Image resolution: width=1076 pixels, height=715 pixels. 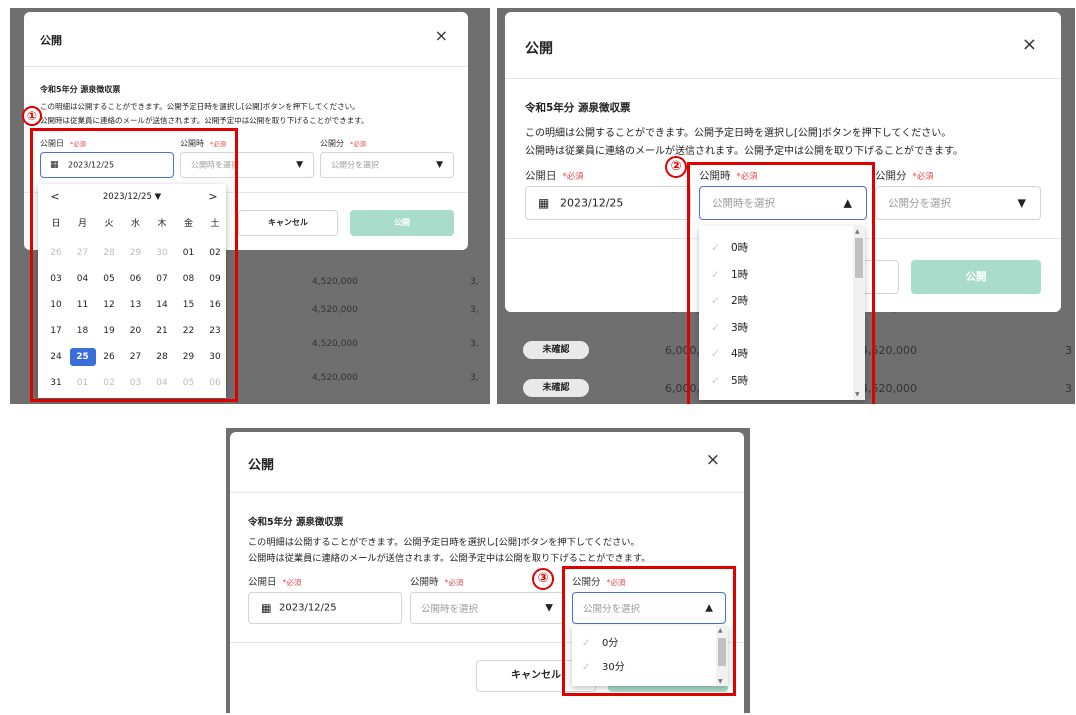 I want to click on marker-2: ②, so click(x=676, y=167).